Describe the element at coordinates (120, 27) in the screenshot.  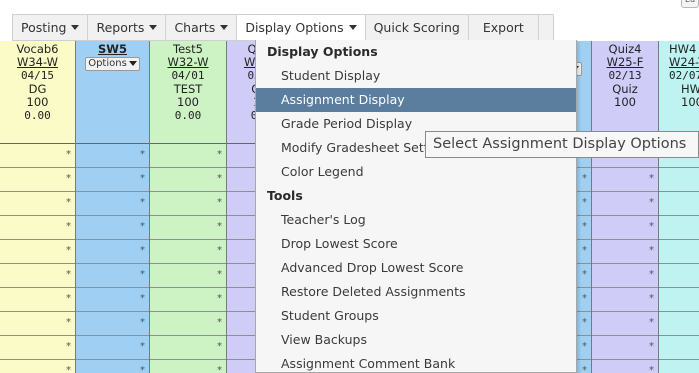
I see `menu-reports-label: Reports` at that location.